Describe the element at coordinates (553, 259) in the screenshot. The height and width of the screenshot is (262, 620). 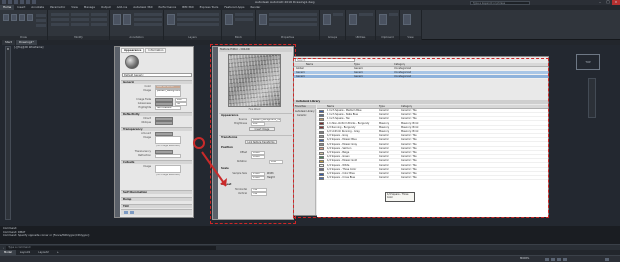
I see `snap-icon` at that location.